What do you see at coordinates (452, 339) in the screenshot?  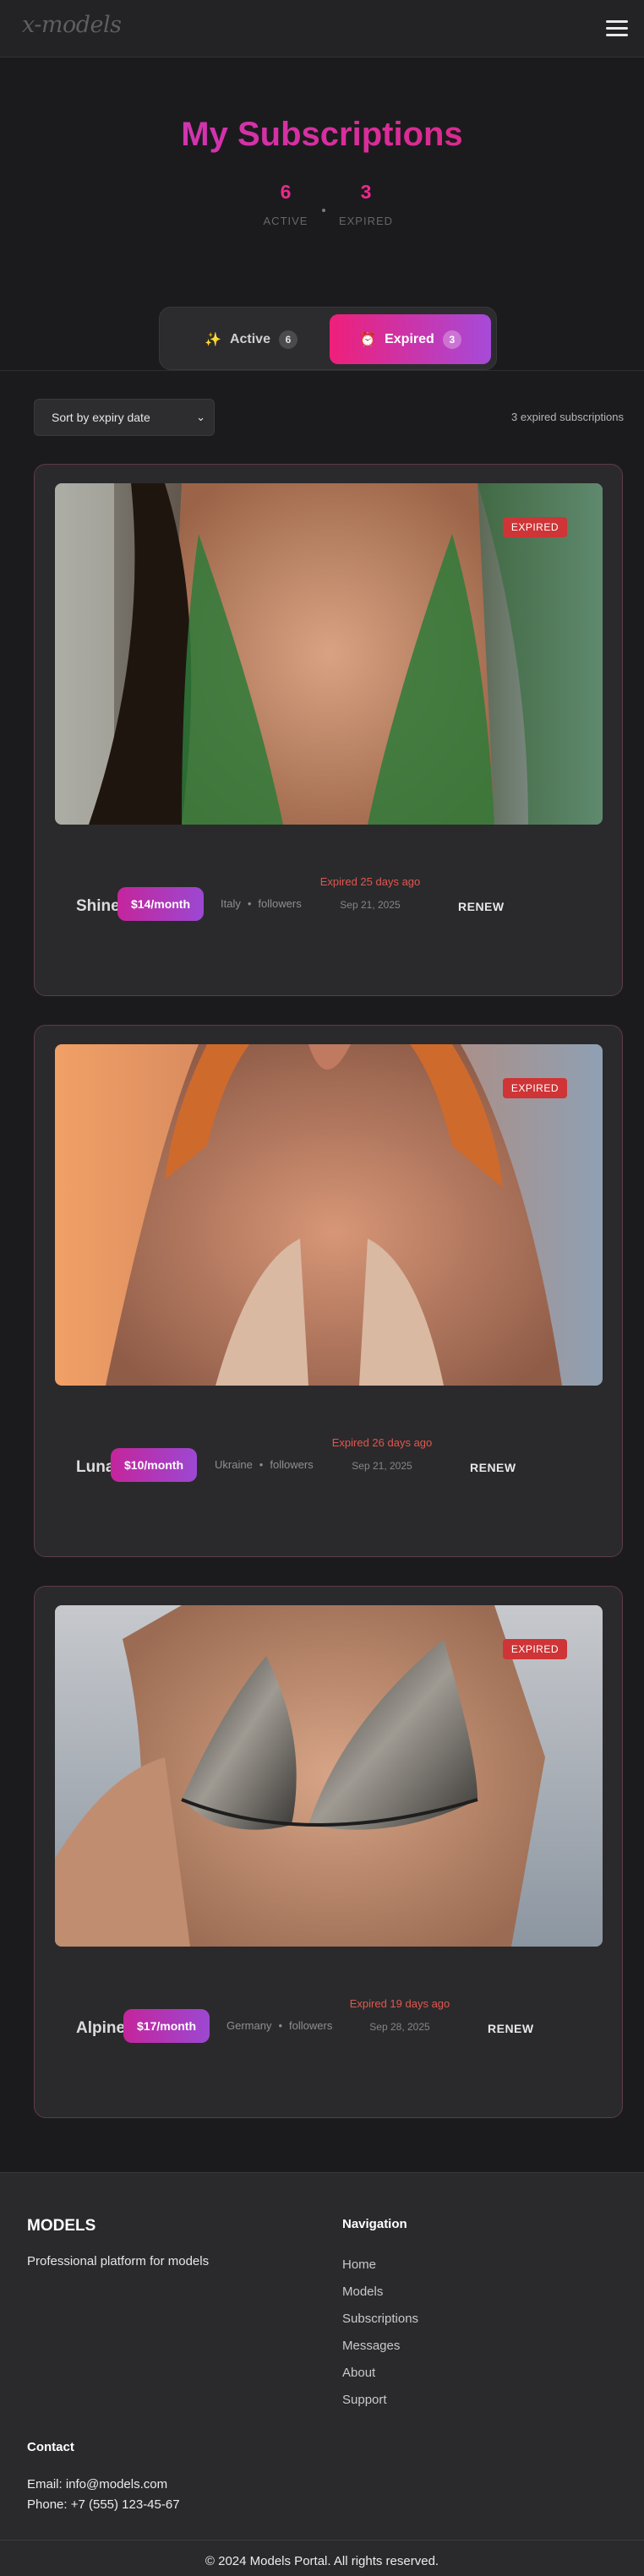 I see `tab-expired-count: 3` at bounding box center [452, 339].